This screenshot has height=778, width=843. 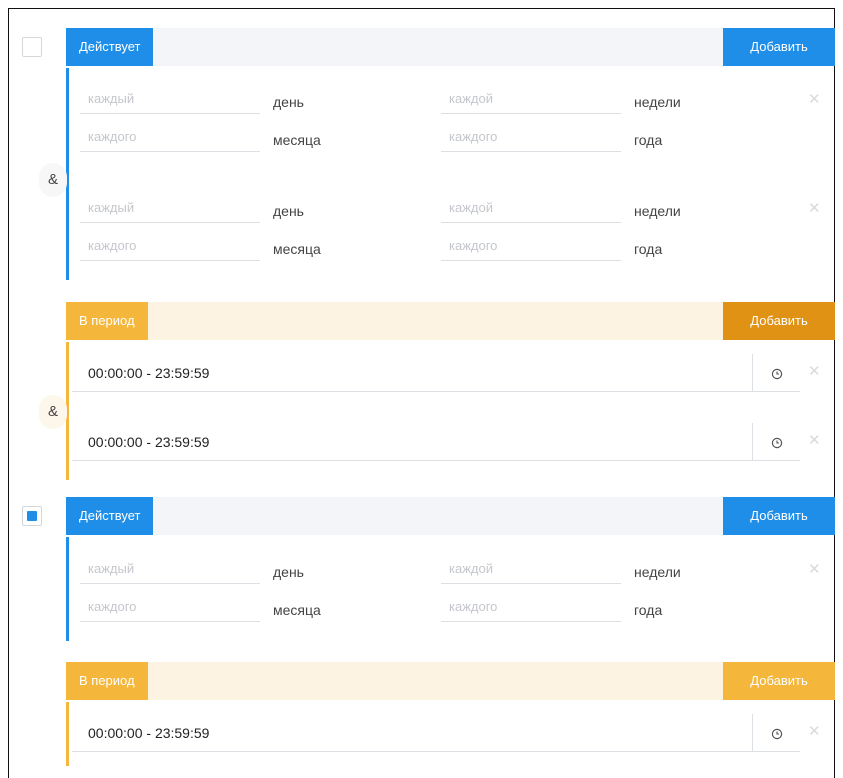 What do you see at coordinates (110, 47) in the screenshot?
I see `group-1-active-label: Действует` at bounding box center [110, 47].